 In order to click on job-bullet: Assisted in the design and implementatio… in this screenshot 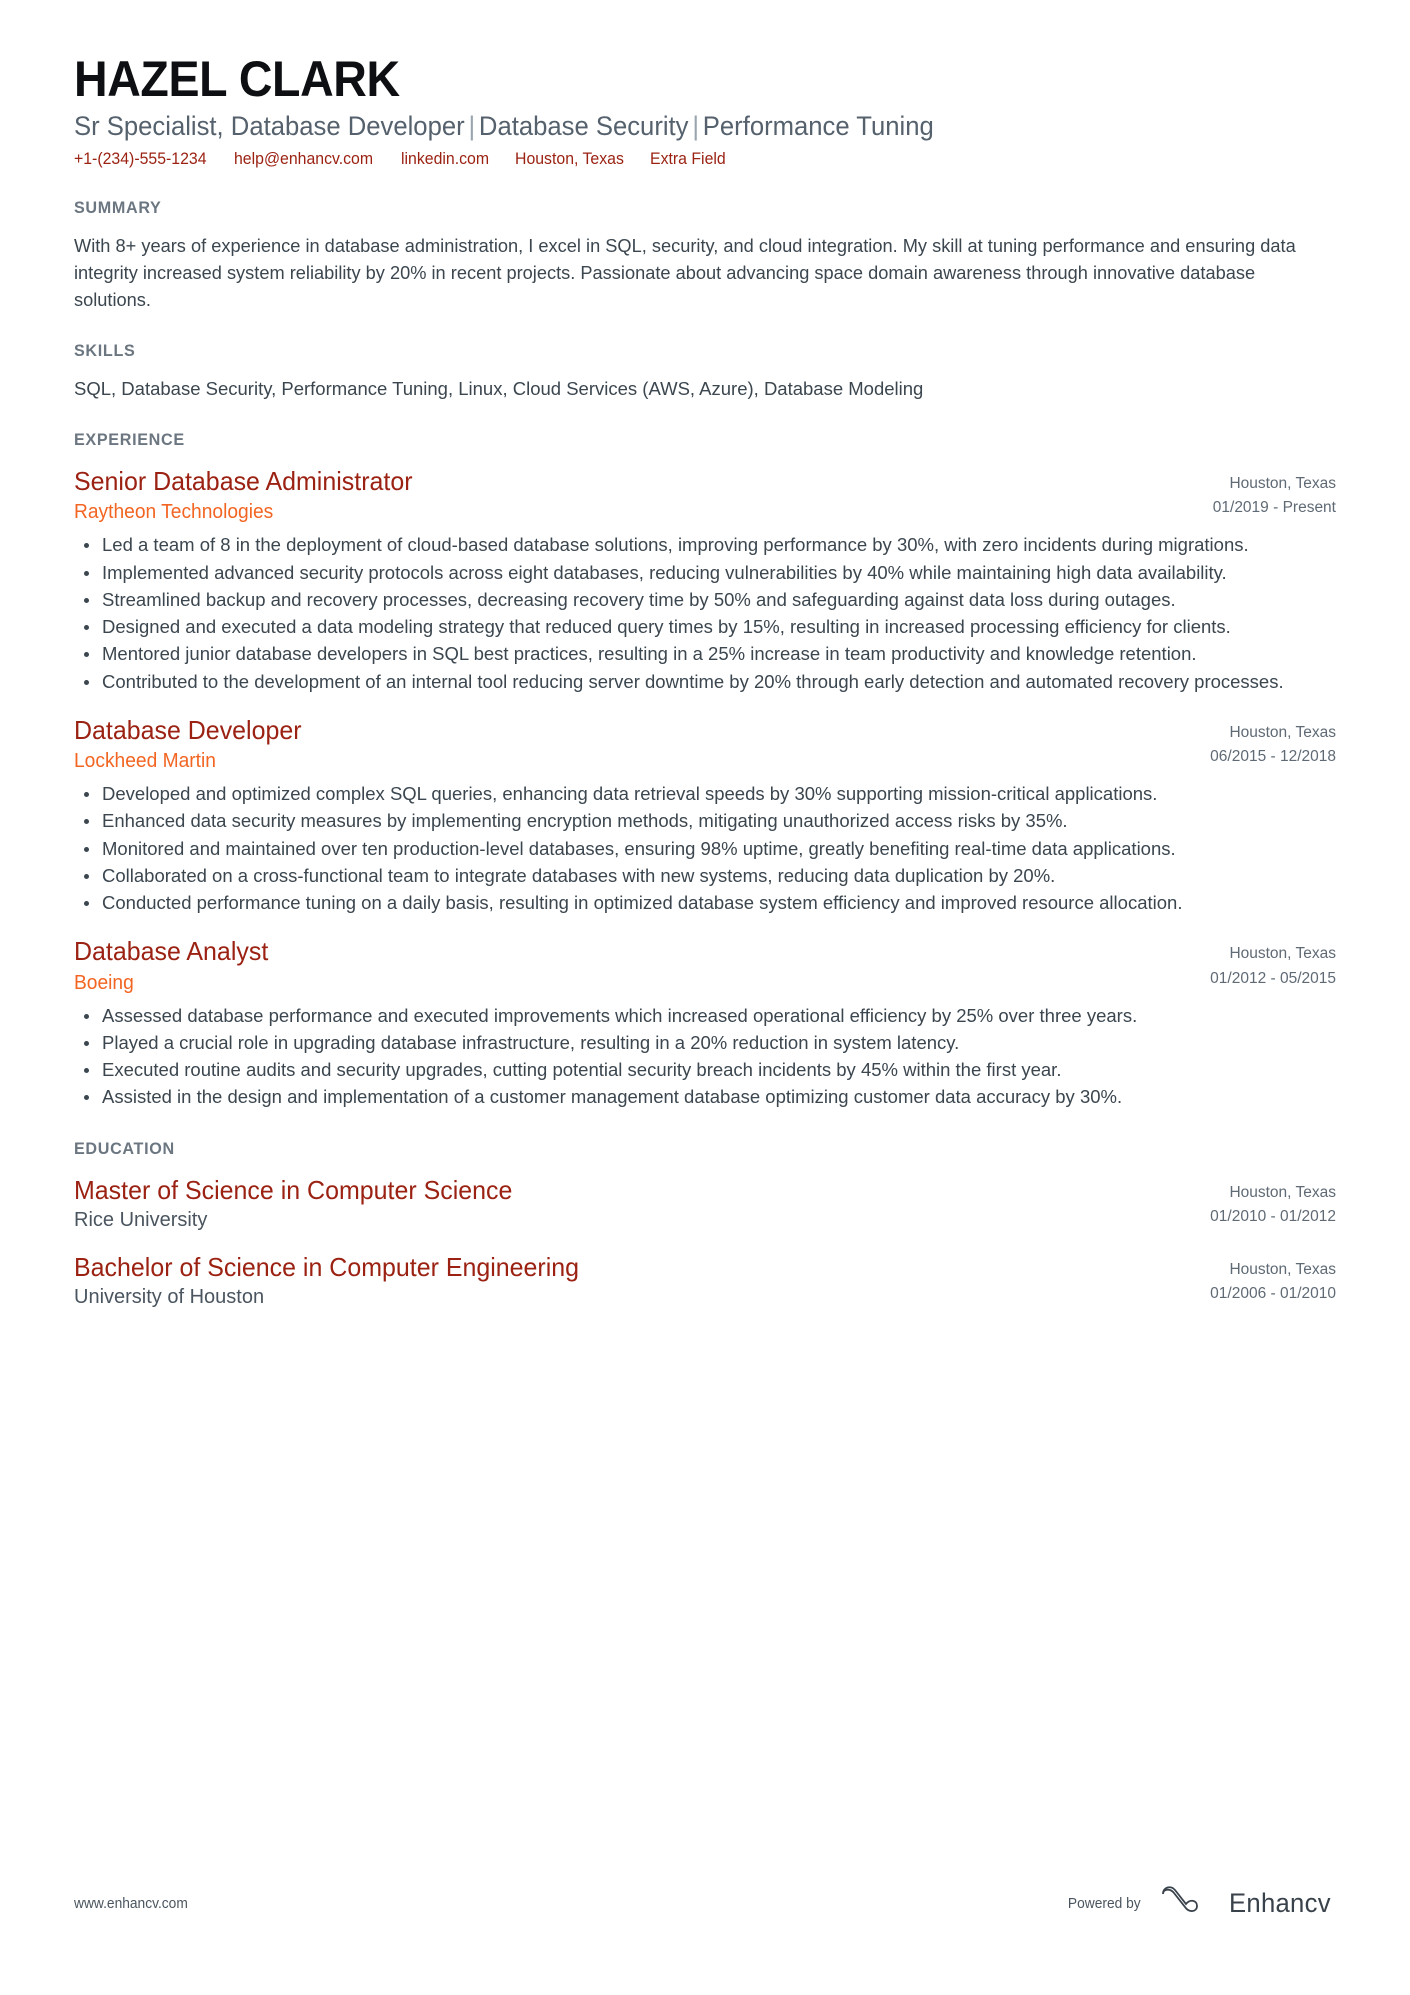, I will do `click(703, 1097)`.